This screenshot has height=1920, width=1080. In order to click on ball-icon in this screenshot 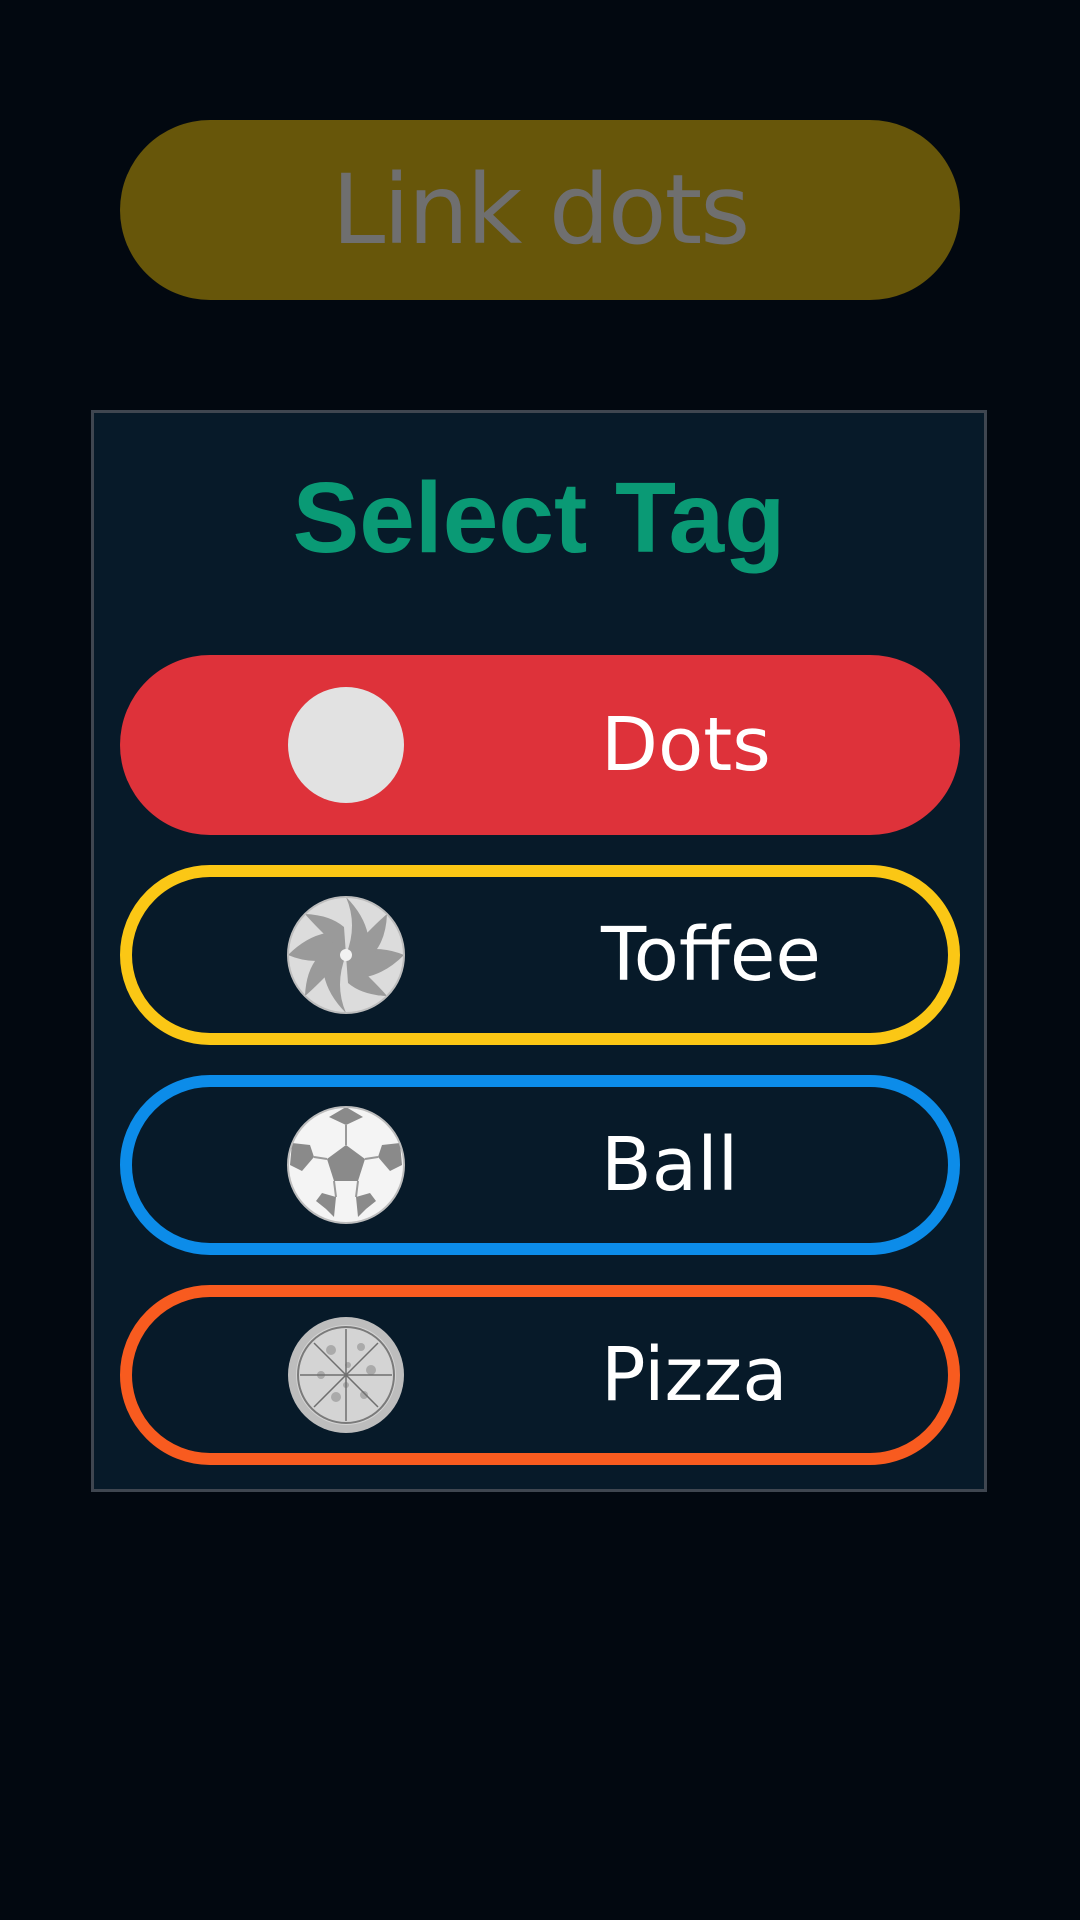, I will do `click(346, 1165)`.